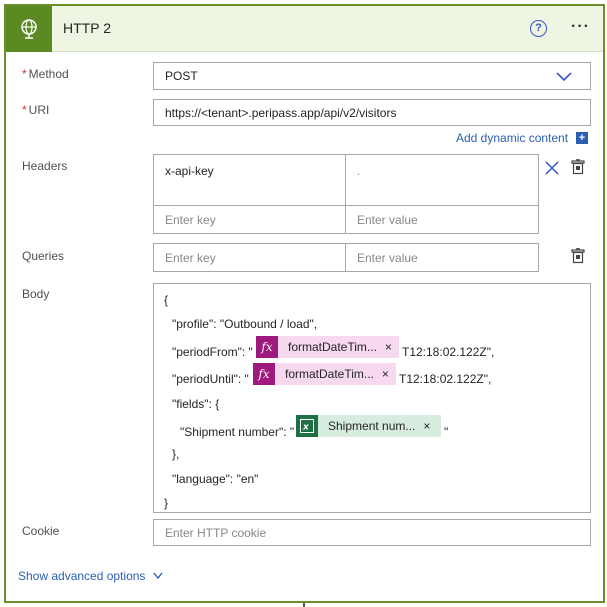  I want to click on token-format-date-until: fx formatDateTim... ×, so click(324, 374).